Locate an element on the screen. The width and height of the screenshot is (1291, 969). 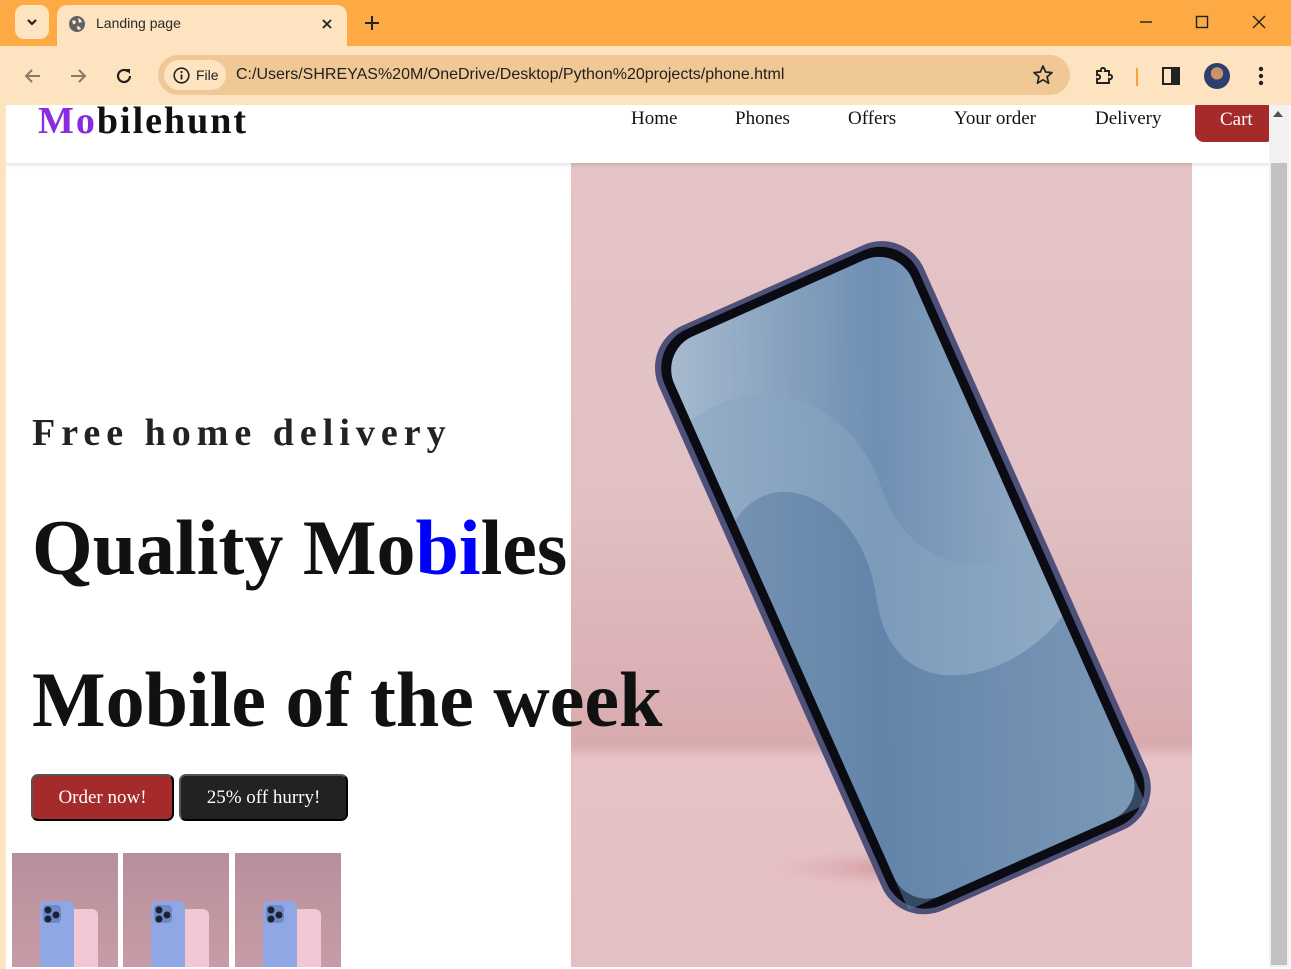
headline-highlight: bi is located at coordinates (448, 547).